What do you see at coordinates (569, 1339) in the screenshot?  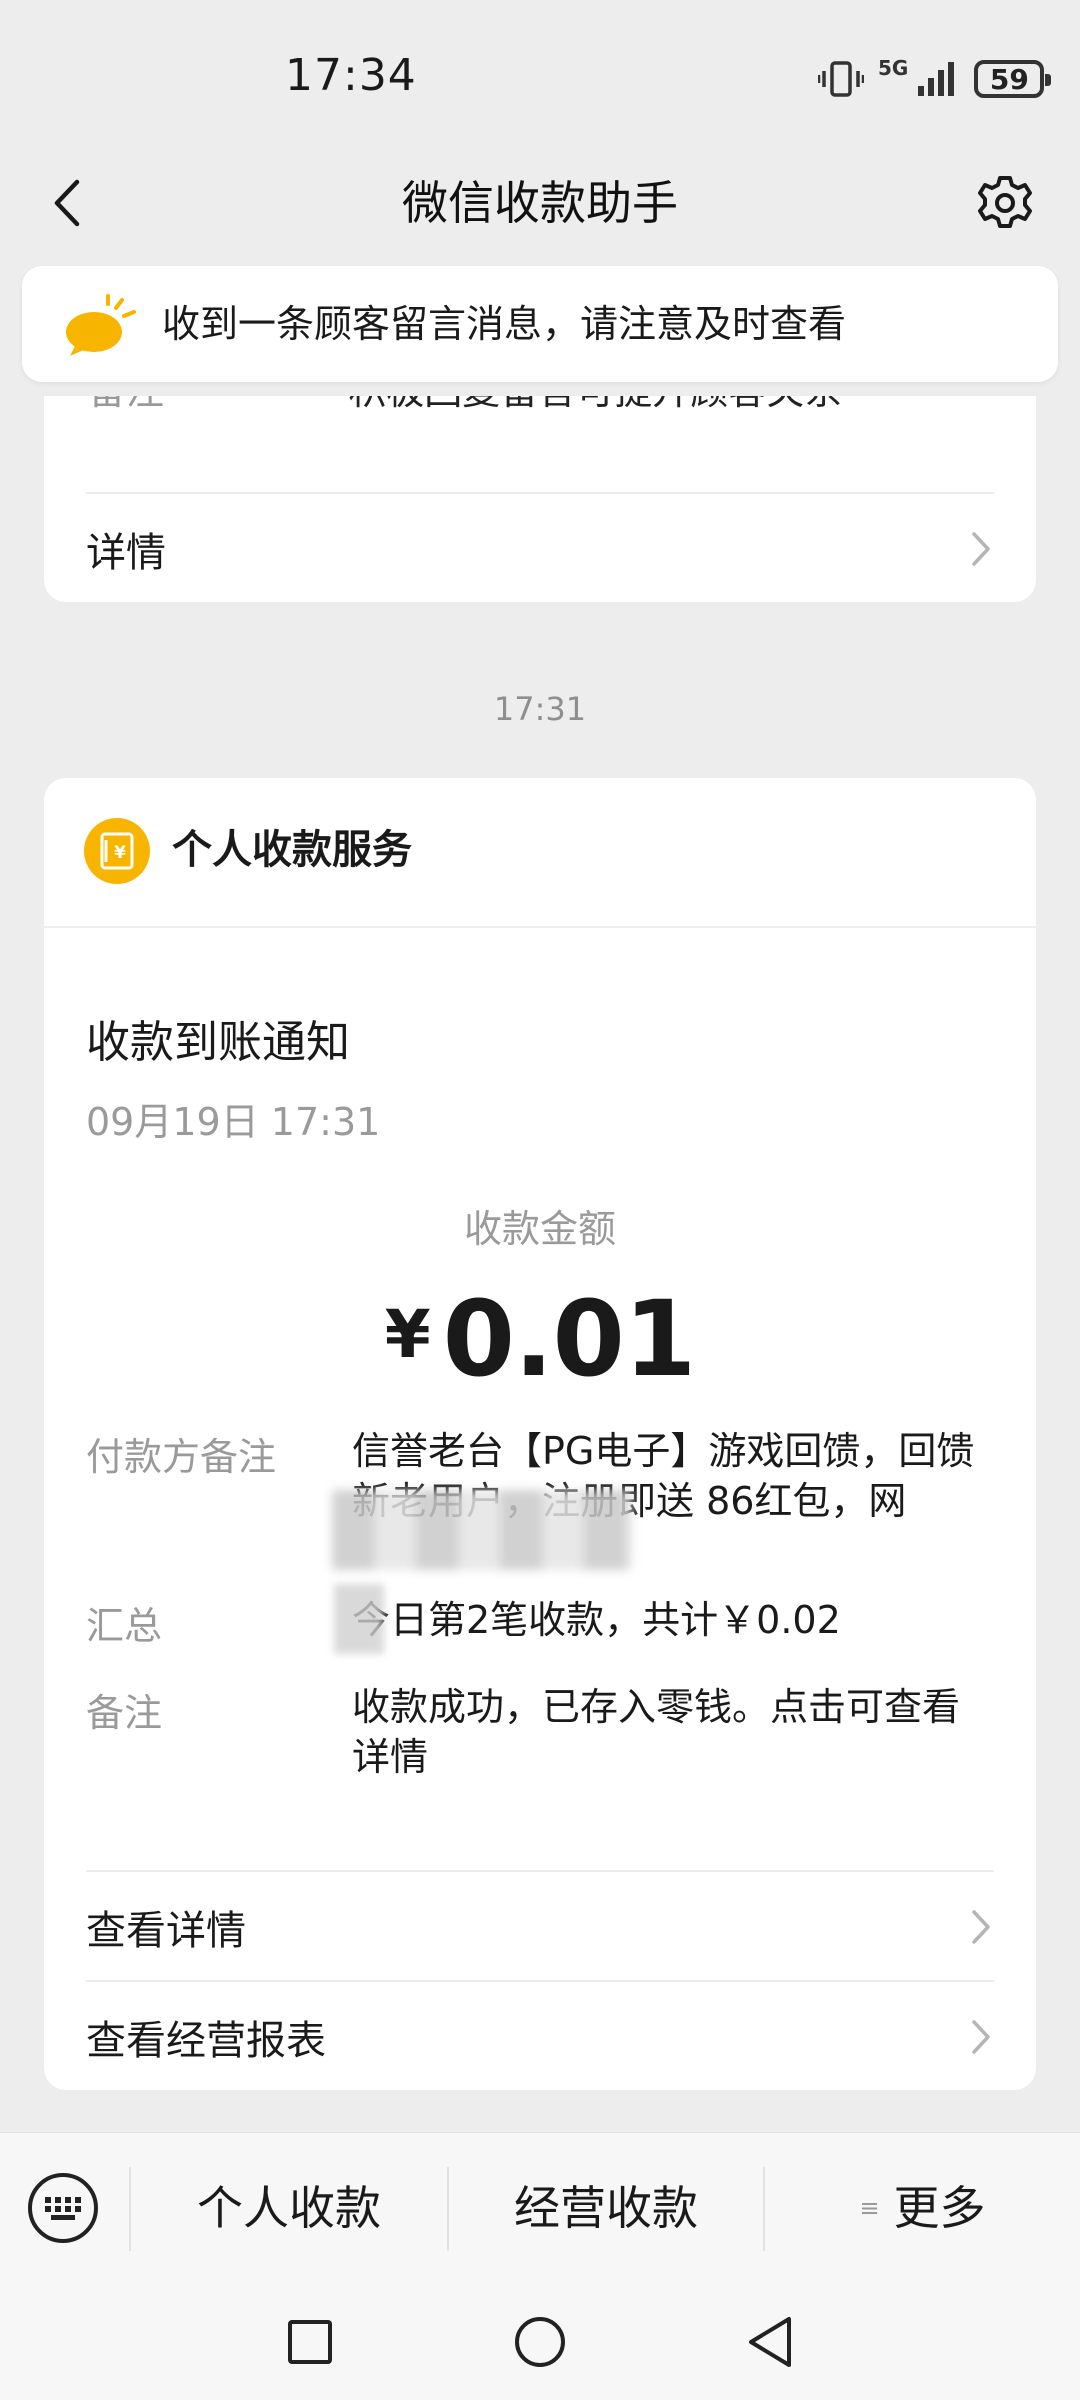 I see `amount-value: 0.01` at bounding box center [569, 1339].